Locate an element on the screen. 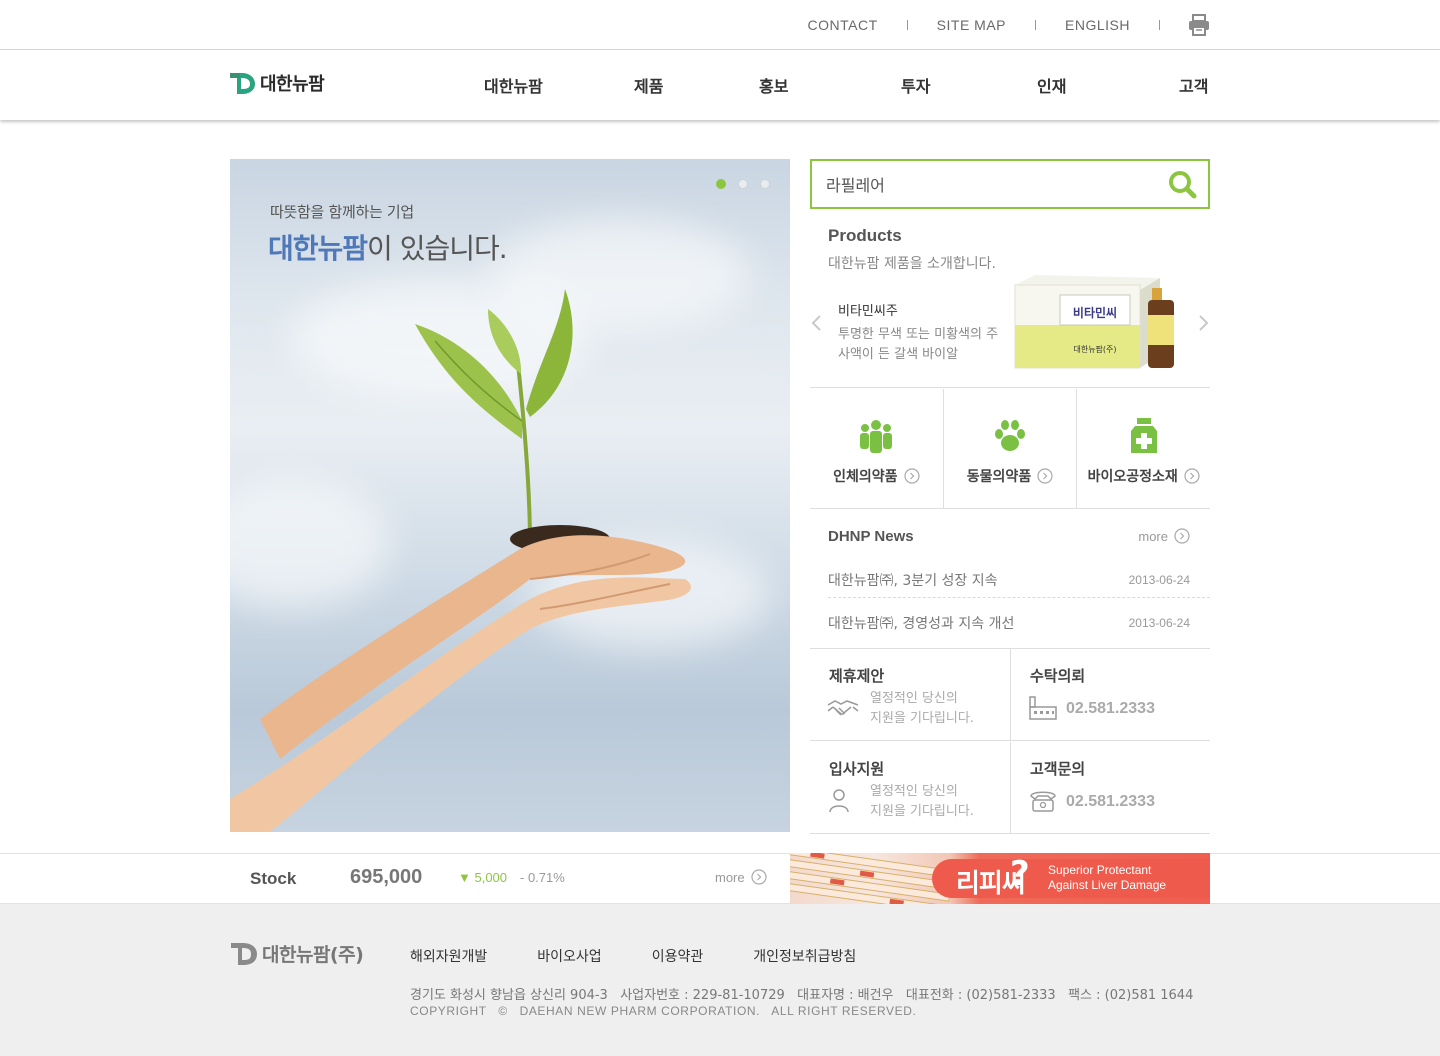  menu-item-products: 제품 is located at coordinates (648, 85).